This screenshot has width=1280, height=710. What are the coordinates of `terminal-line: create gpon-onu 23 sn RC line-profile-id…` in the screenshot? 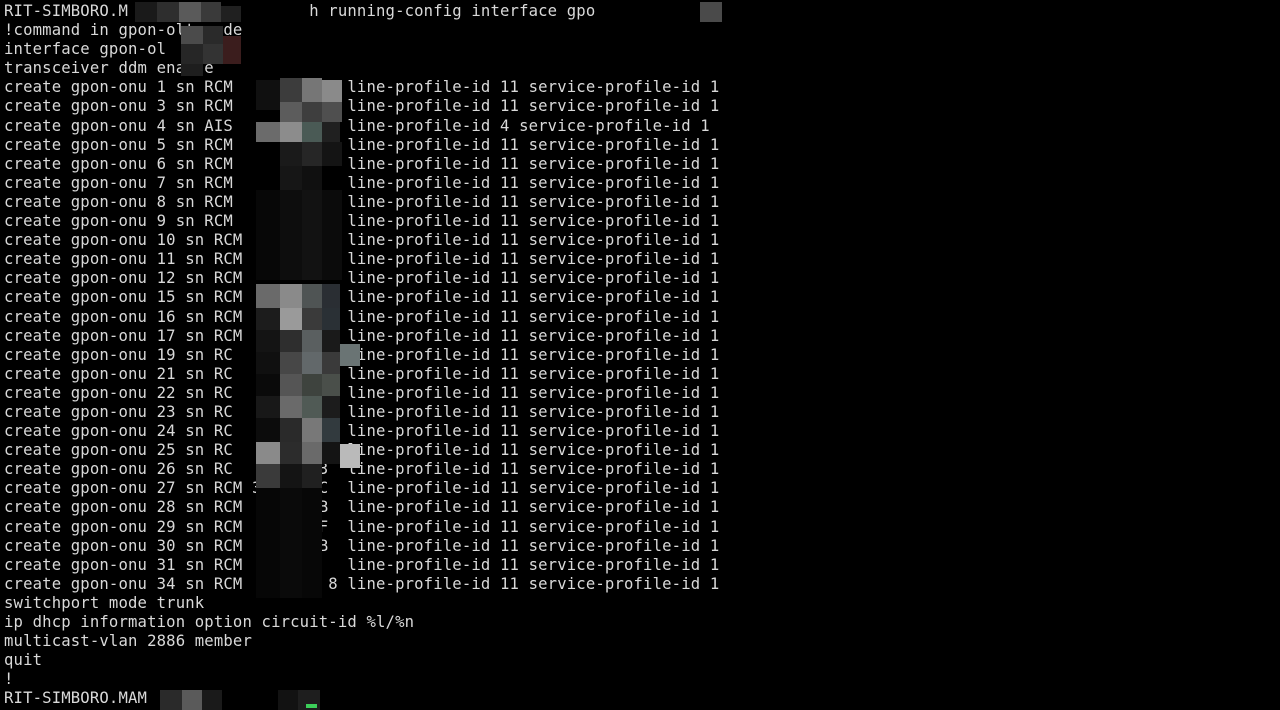 It's located at (362, 411).